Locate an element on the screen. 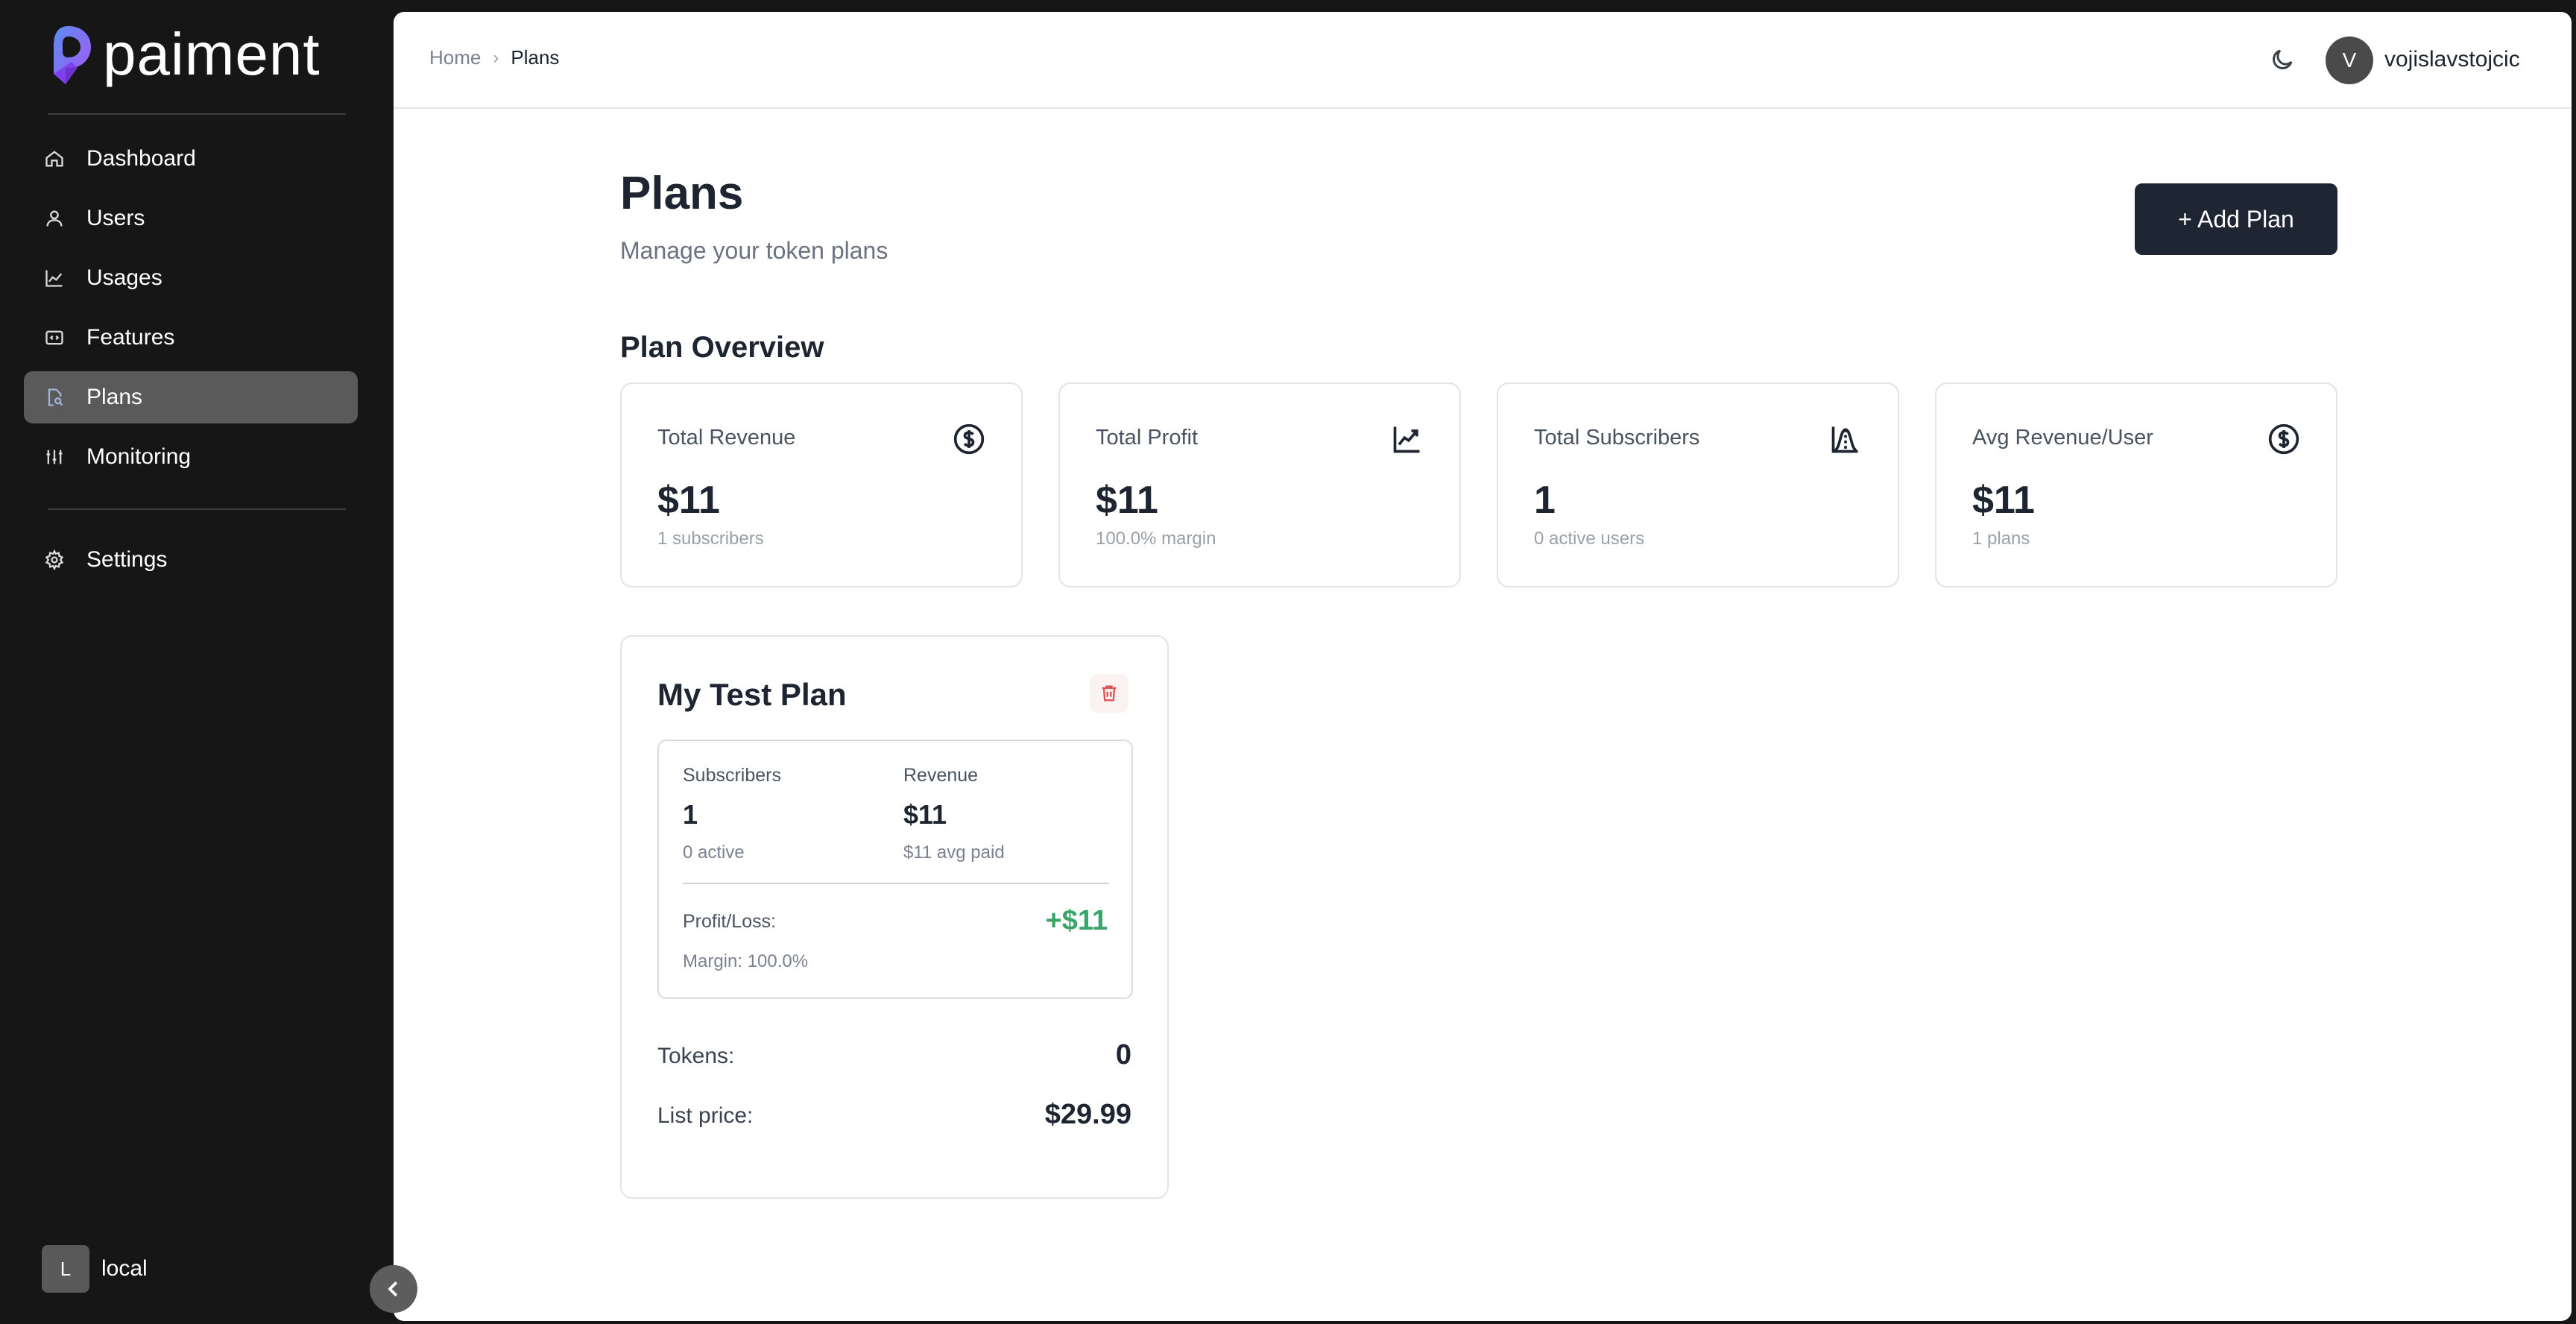  user-avatar: V is located at coordinates (2349, 60).